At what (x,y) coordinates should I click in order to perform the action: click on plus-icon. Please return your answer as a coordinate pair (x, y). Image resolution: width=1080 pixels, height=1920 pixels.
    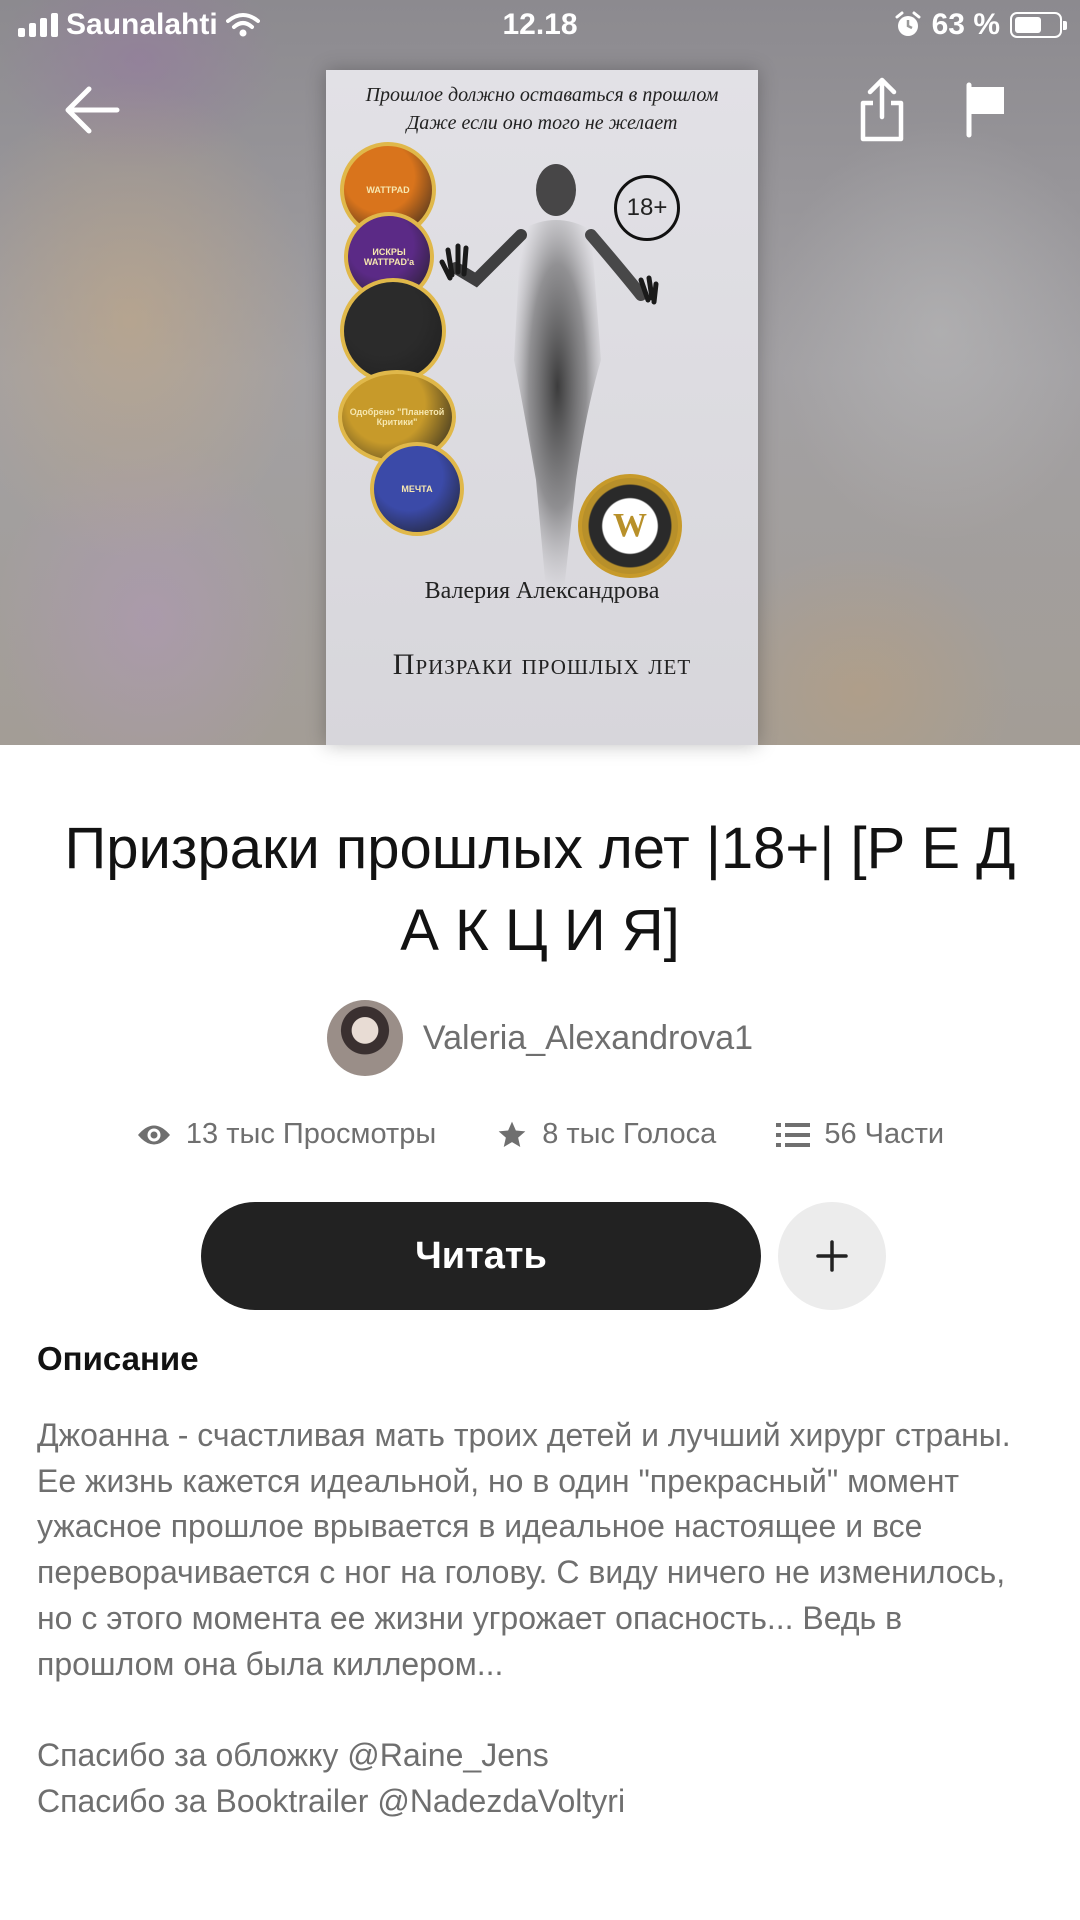
    Looking at the image, I should click on (832, 1256).